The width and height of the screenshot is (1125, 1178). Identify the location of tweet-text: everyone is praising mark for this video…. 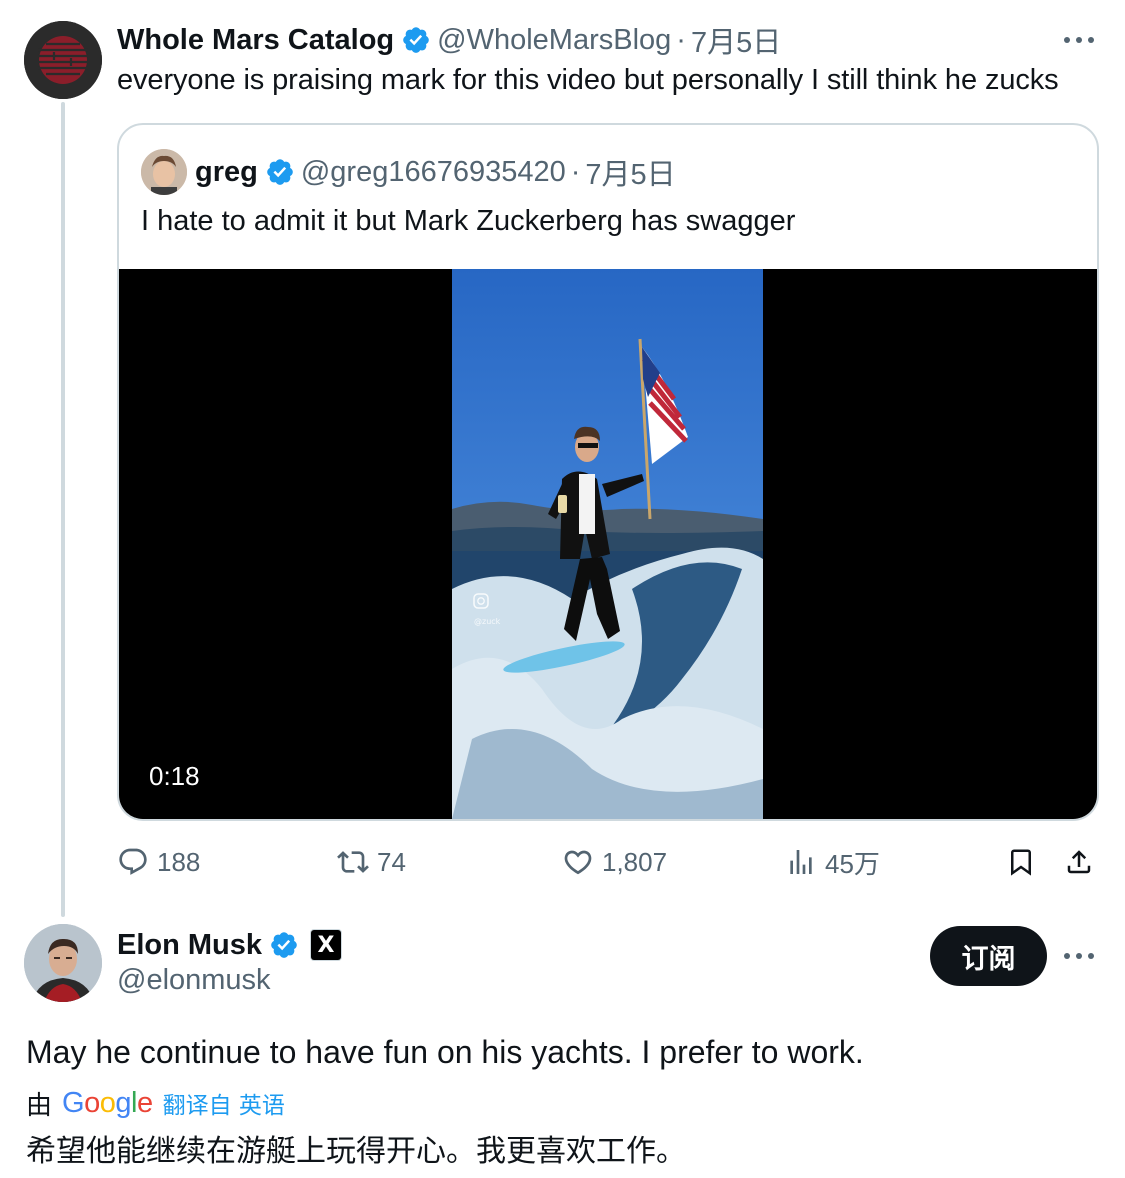
(588, 80).